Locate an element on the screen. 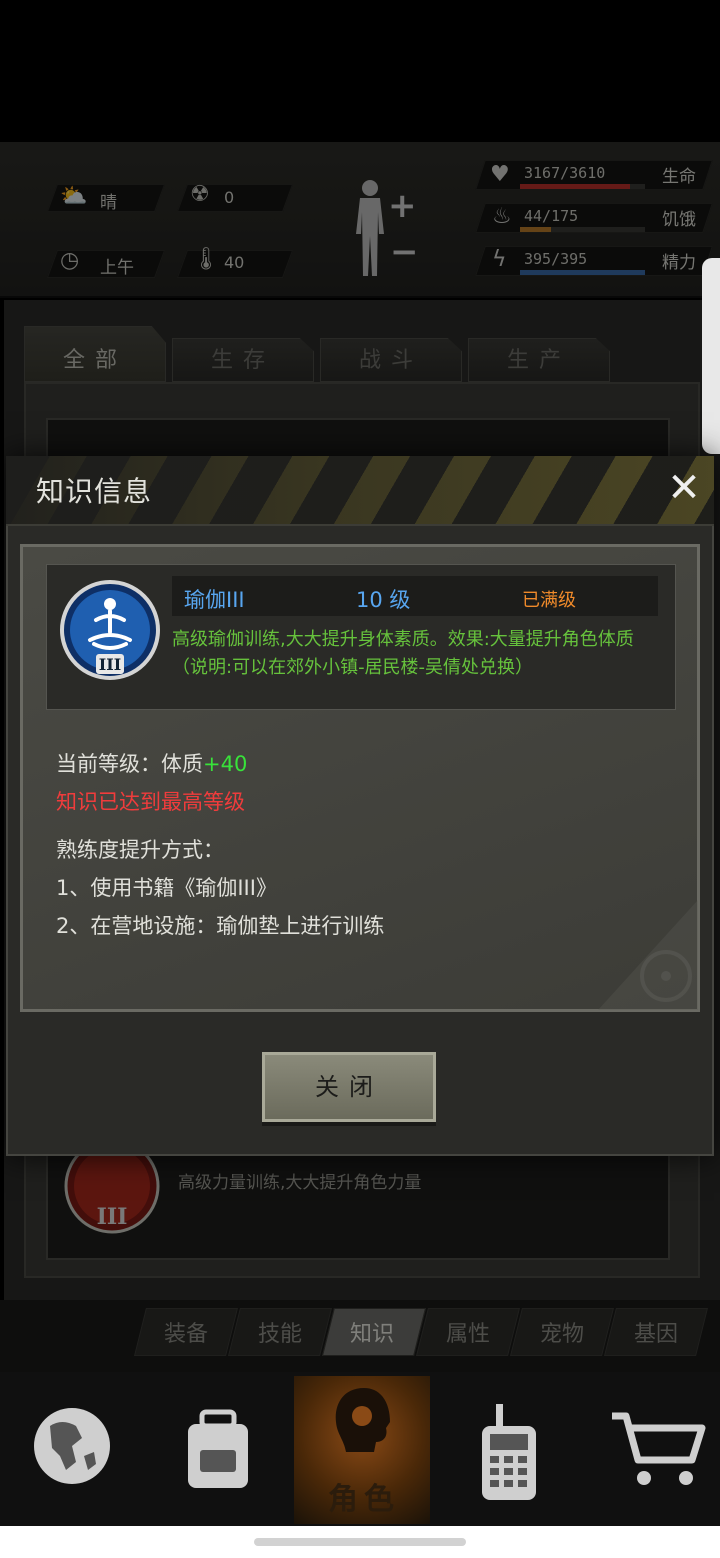 The image size is (720, 1558). backpack-icon is located at coordinates (218, 1448).